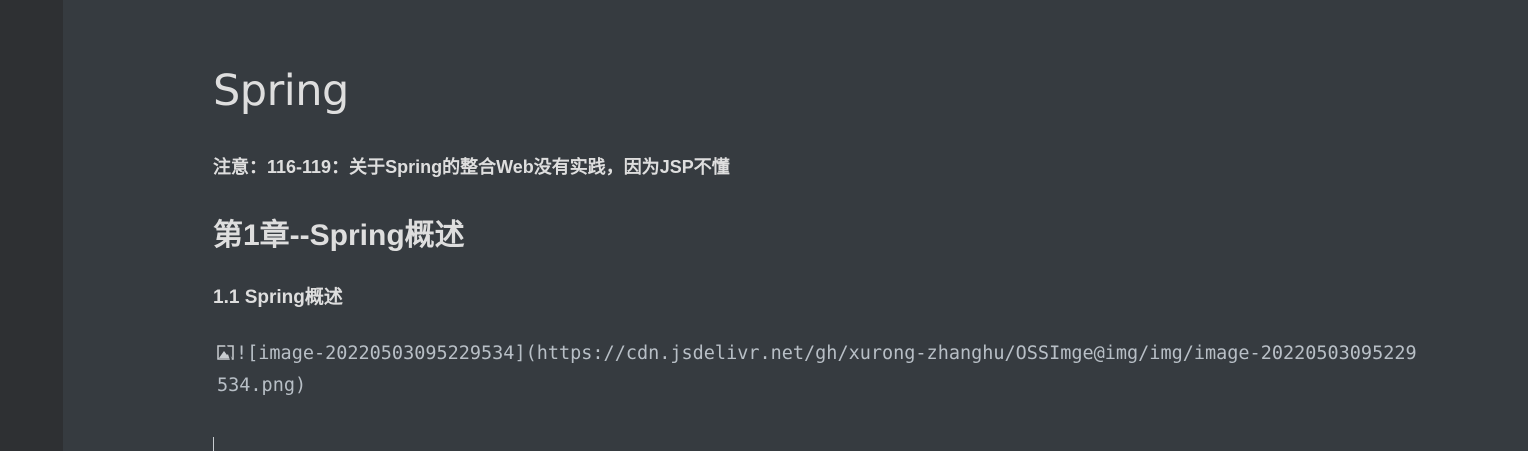  Describe the element at coordinates (213, 444) in the screenshot. I see `text-cursor` at that location.